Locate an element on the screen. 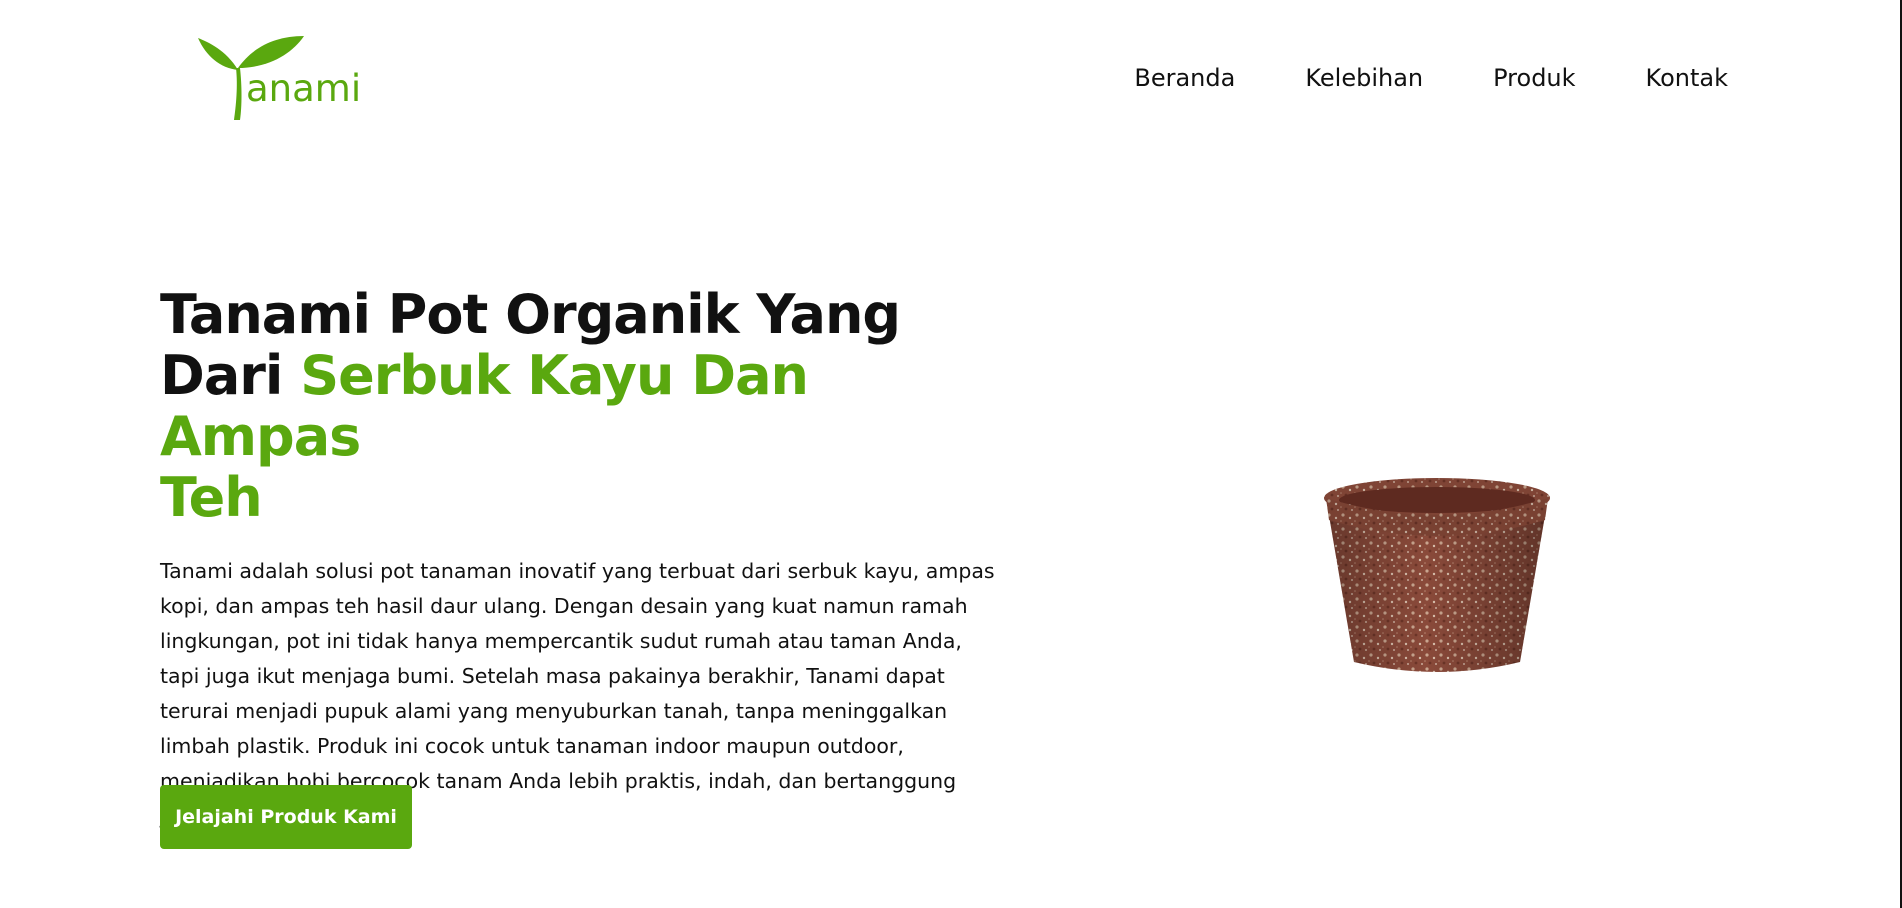  brand-logo: anami is located at coordinates (278, 78).